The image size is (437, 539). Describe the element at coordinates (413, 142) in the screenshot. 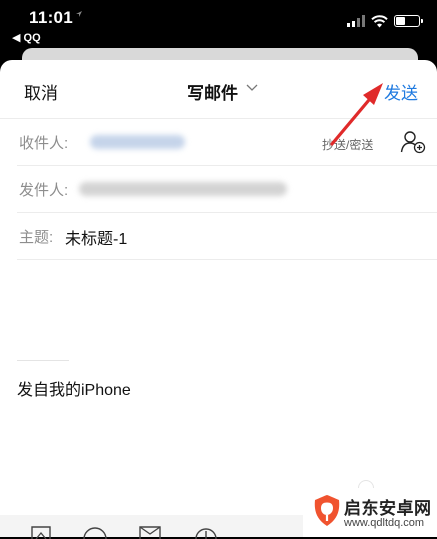

I see `add-contact-icon` at that location.